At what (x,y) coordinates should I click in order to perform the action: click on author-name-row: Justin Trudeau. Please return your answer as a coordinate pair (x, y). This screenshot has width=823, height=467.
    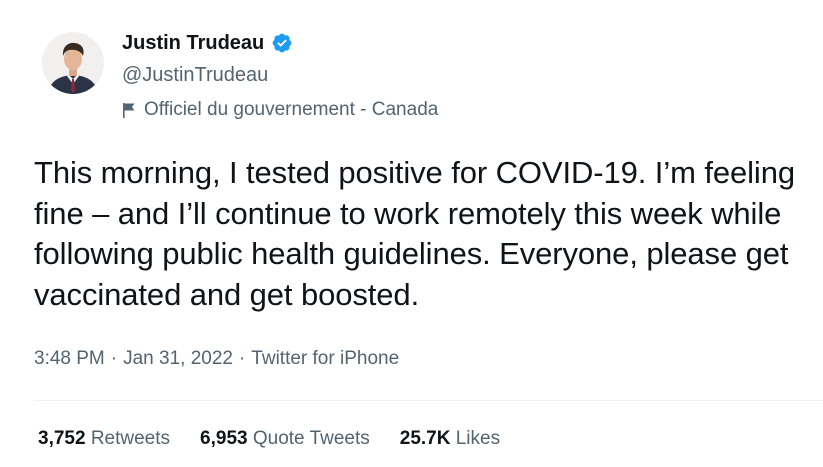
    Looking at the image, I should click on (207, 43).